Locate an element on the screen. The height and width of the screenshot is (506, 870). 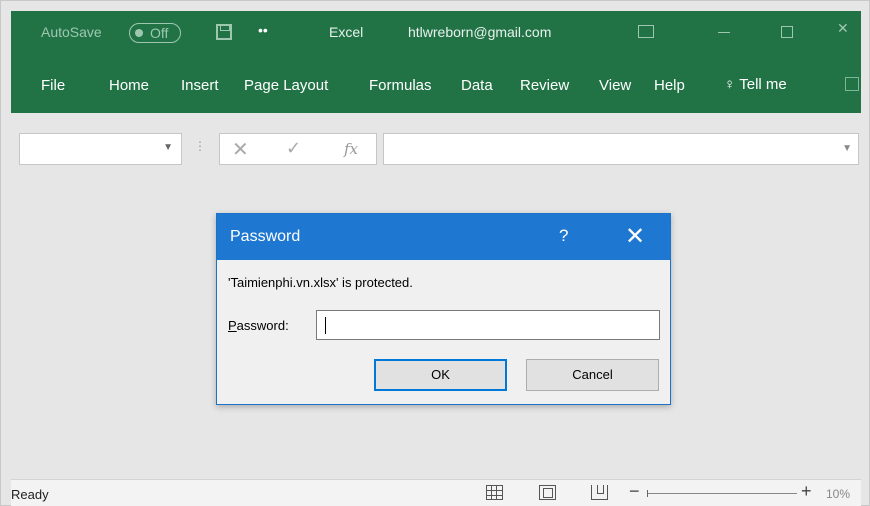
normal-view-icon is located at coordinates (494, 492).